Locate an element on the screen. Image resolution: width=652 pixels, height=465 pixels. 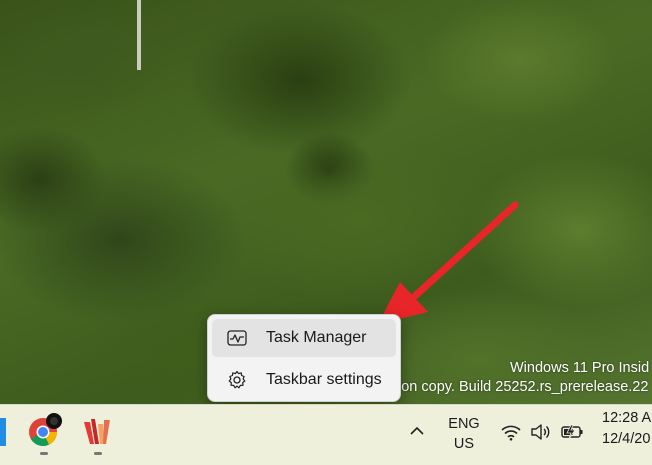
menu-item-task-manager: Task Manager is located at coordinates (304, 338).